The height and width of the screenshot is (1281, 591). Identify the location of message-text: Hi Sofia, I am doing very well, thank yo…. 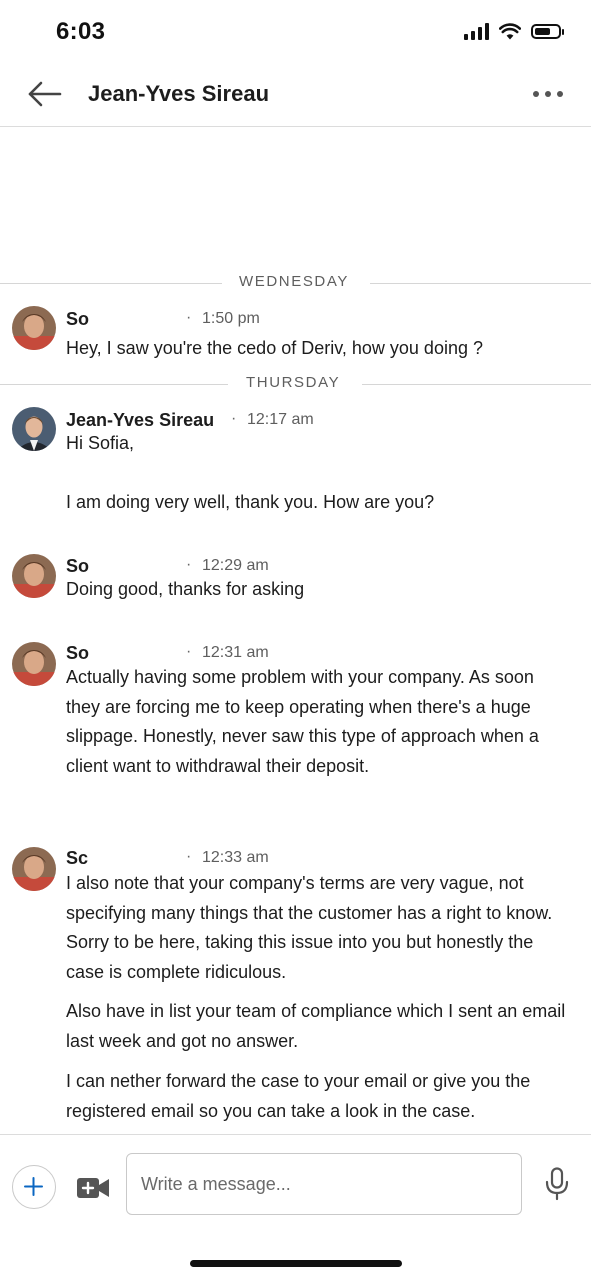
(250, 472).